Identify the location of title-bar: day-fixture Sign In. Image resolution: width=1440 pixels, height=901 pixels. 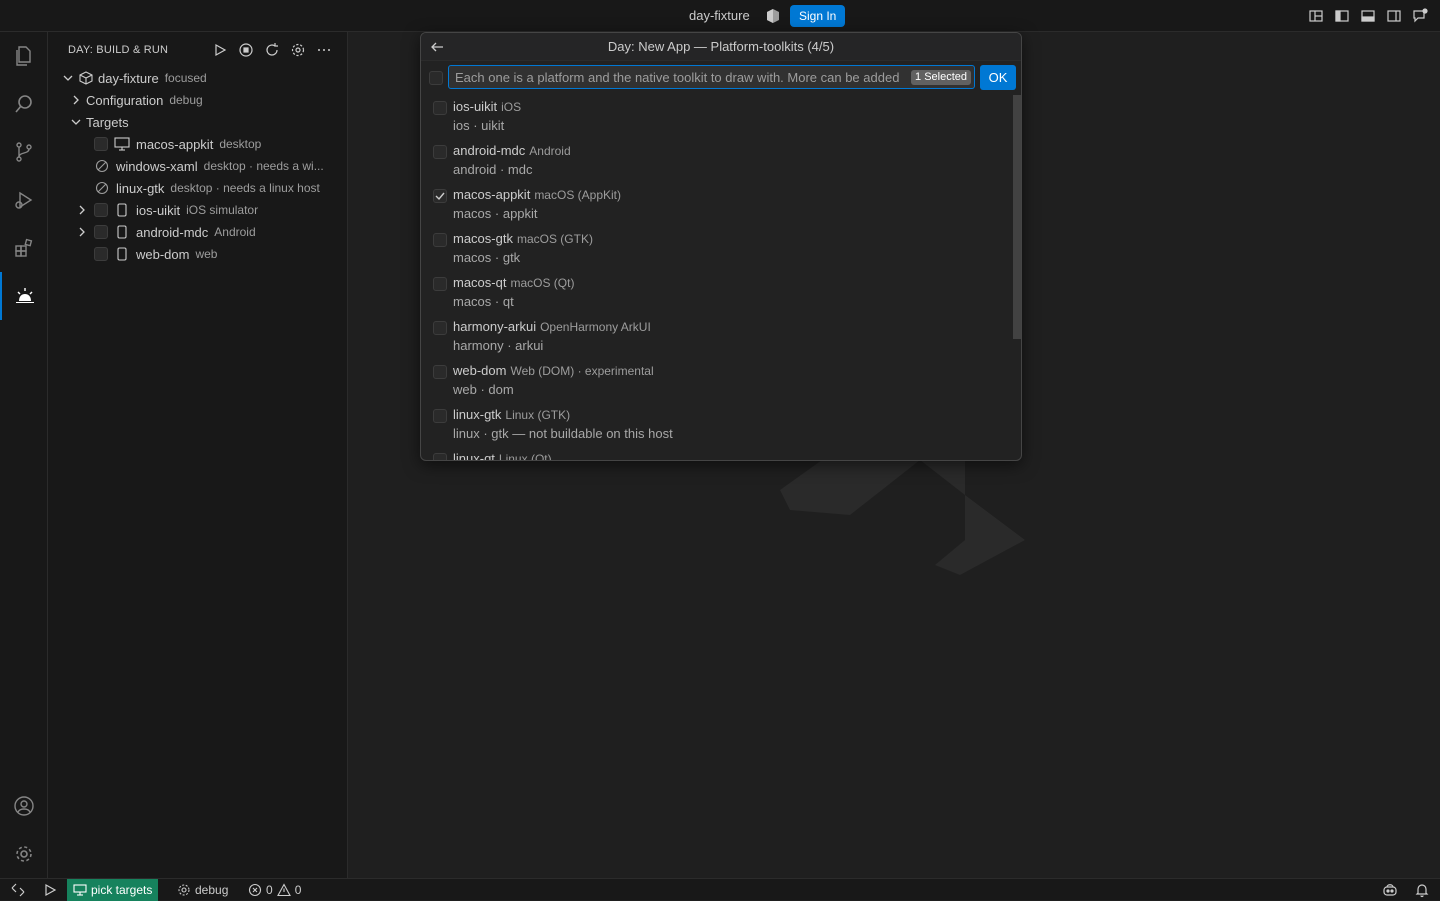
(720, 16).